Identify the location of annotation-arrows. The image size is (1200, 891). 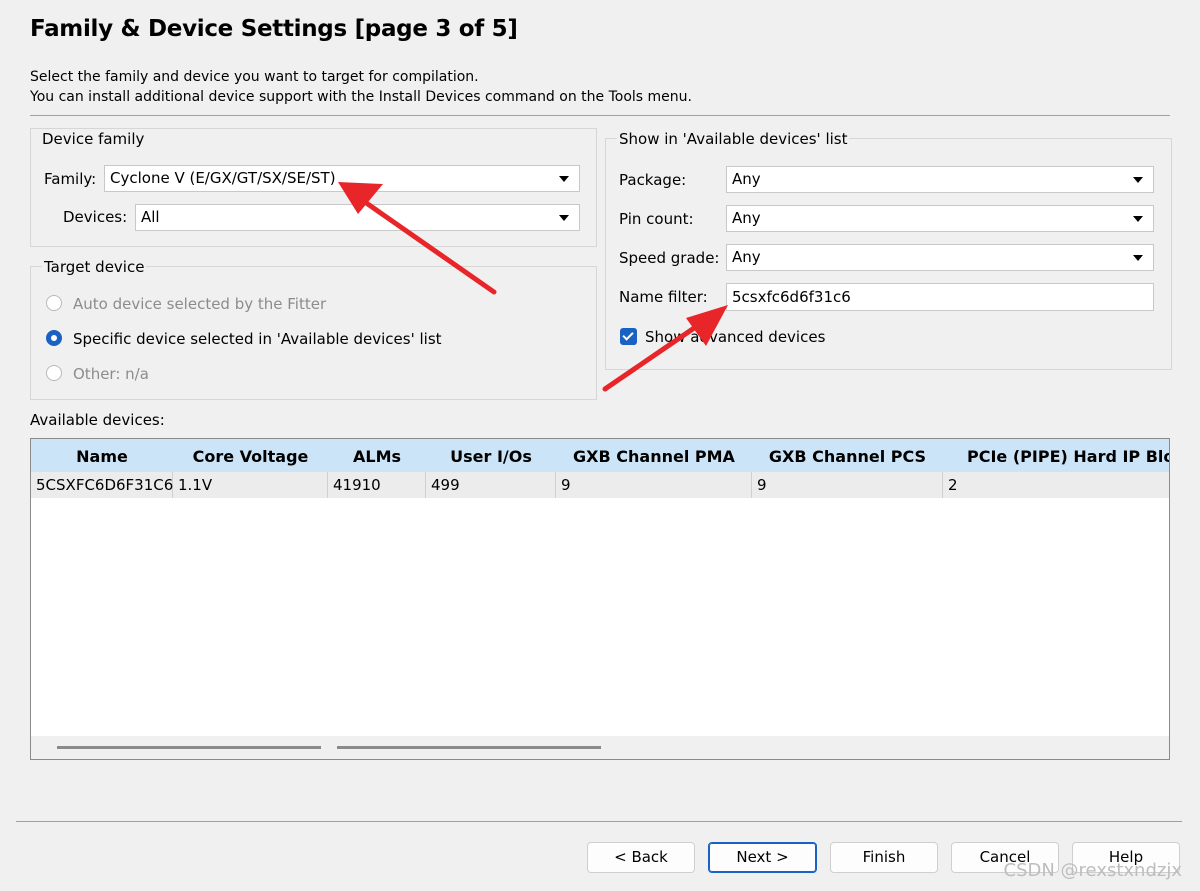
(533, 287).